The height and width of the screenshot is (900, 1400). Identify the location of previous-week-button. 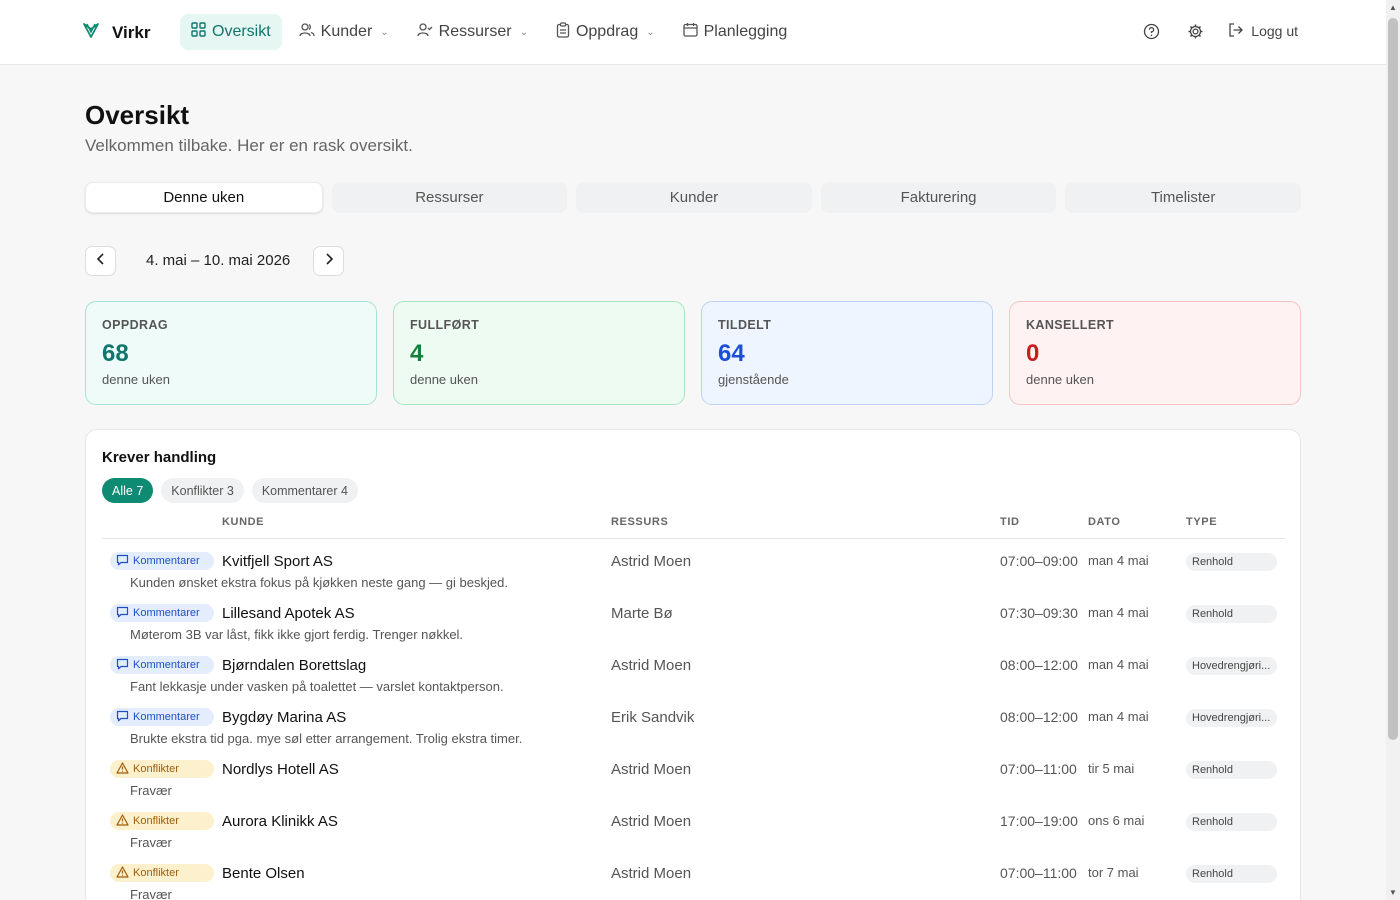
(100, 261).